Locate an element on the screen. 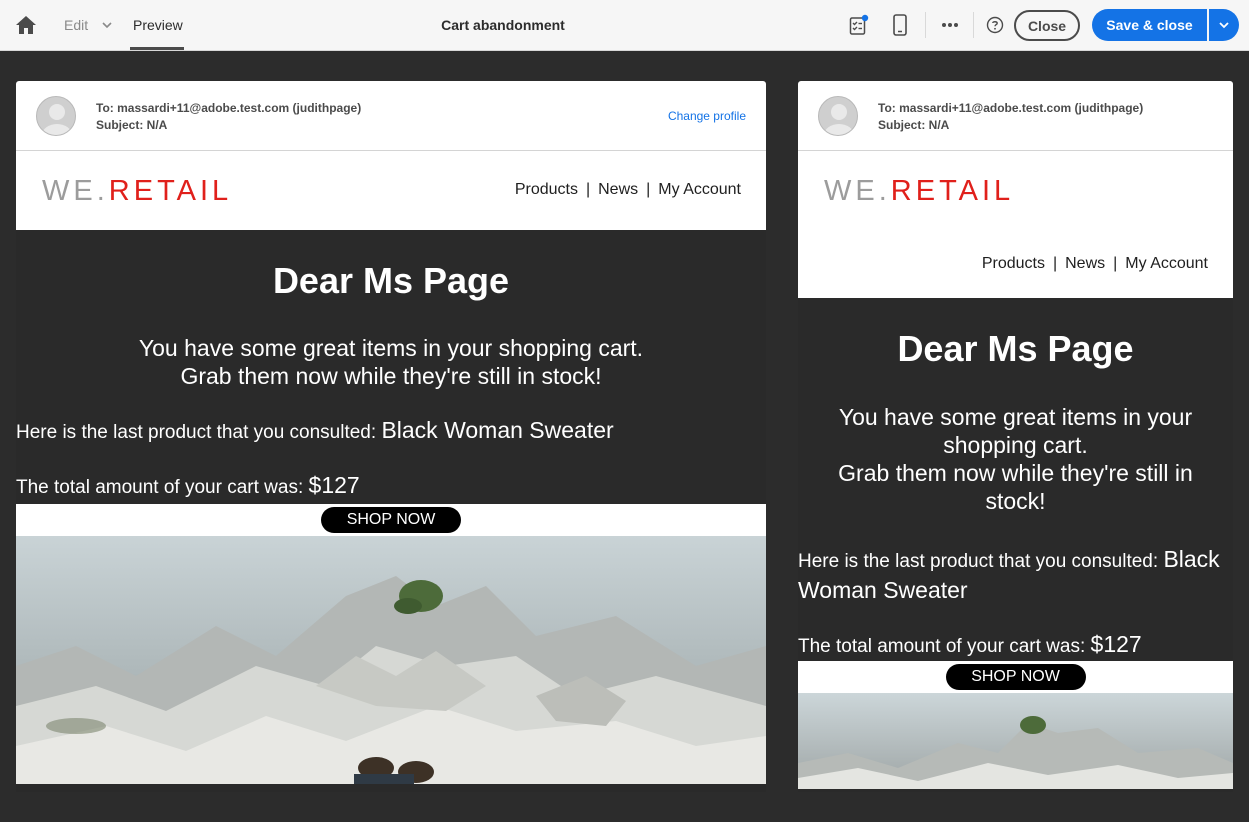  change-profile-link: Change profile is located at coordinates (707, 116).